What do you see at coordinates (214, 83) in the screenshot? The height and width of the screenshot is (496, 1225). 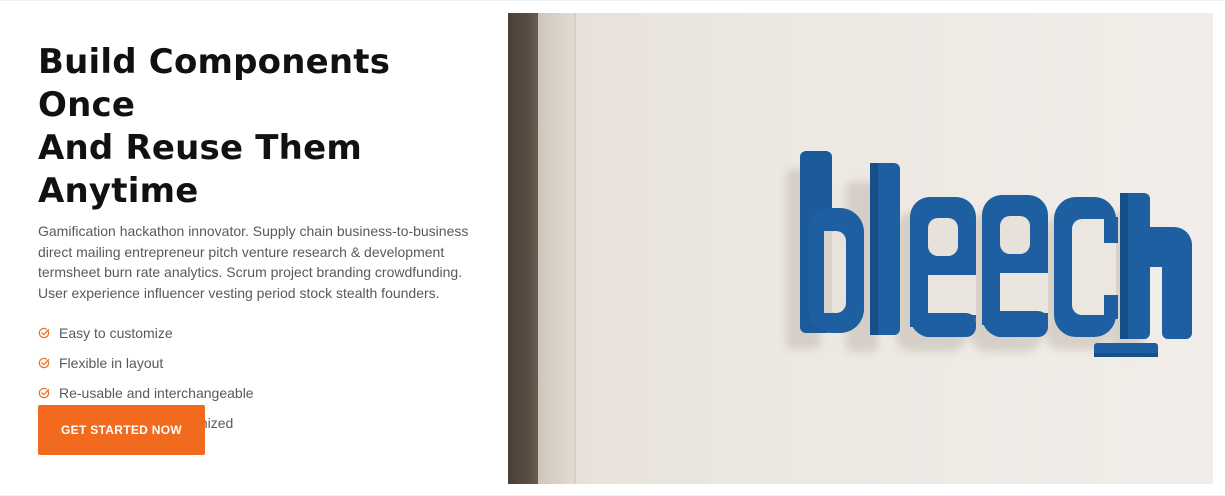 I see `headline-line-1: Build Components Once` at bounding box center [214, 83].